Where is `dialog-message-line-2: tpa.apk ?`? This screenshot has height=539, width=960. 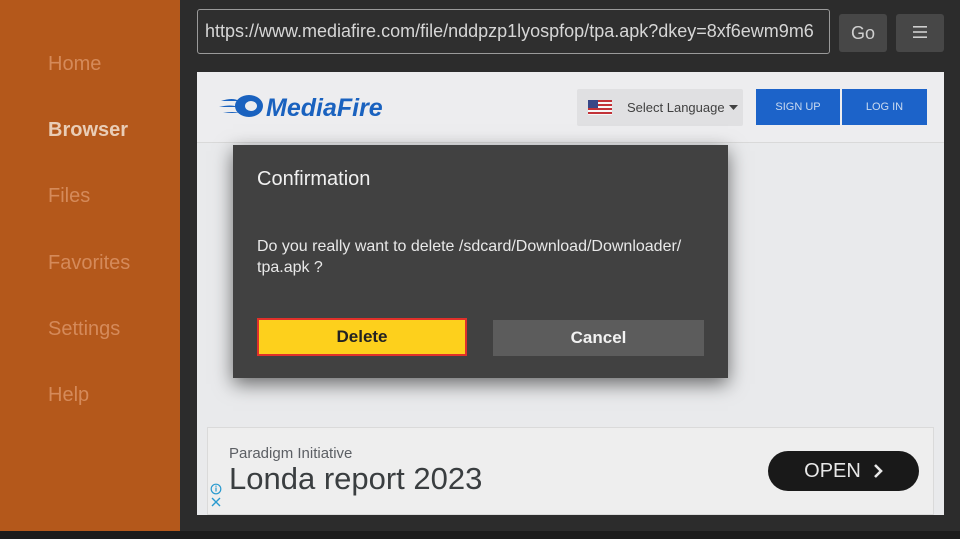 dialog-message-line-2: tpa.apk ? is located at coordinates (290, 267).